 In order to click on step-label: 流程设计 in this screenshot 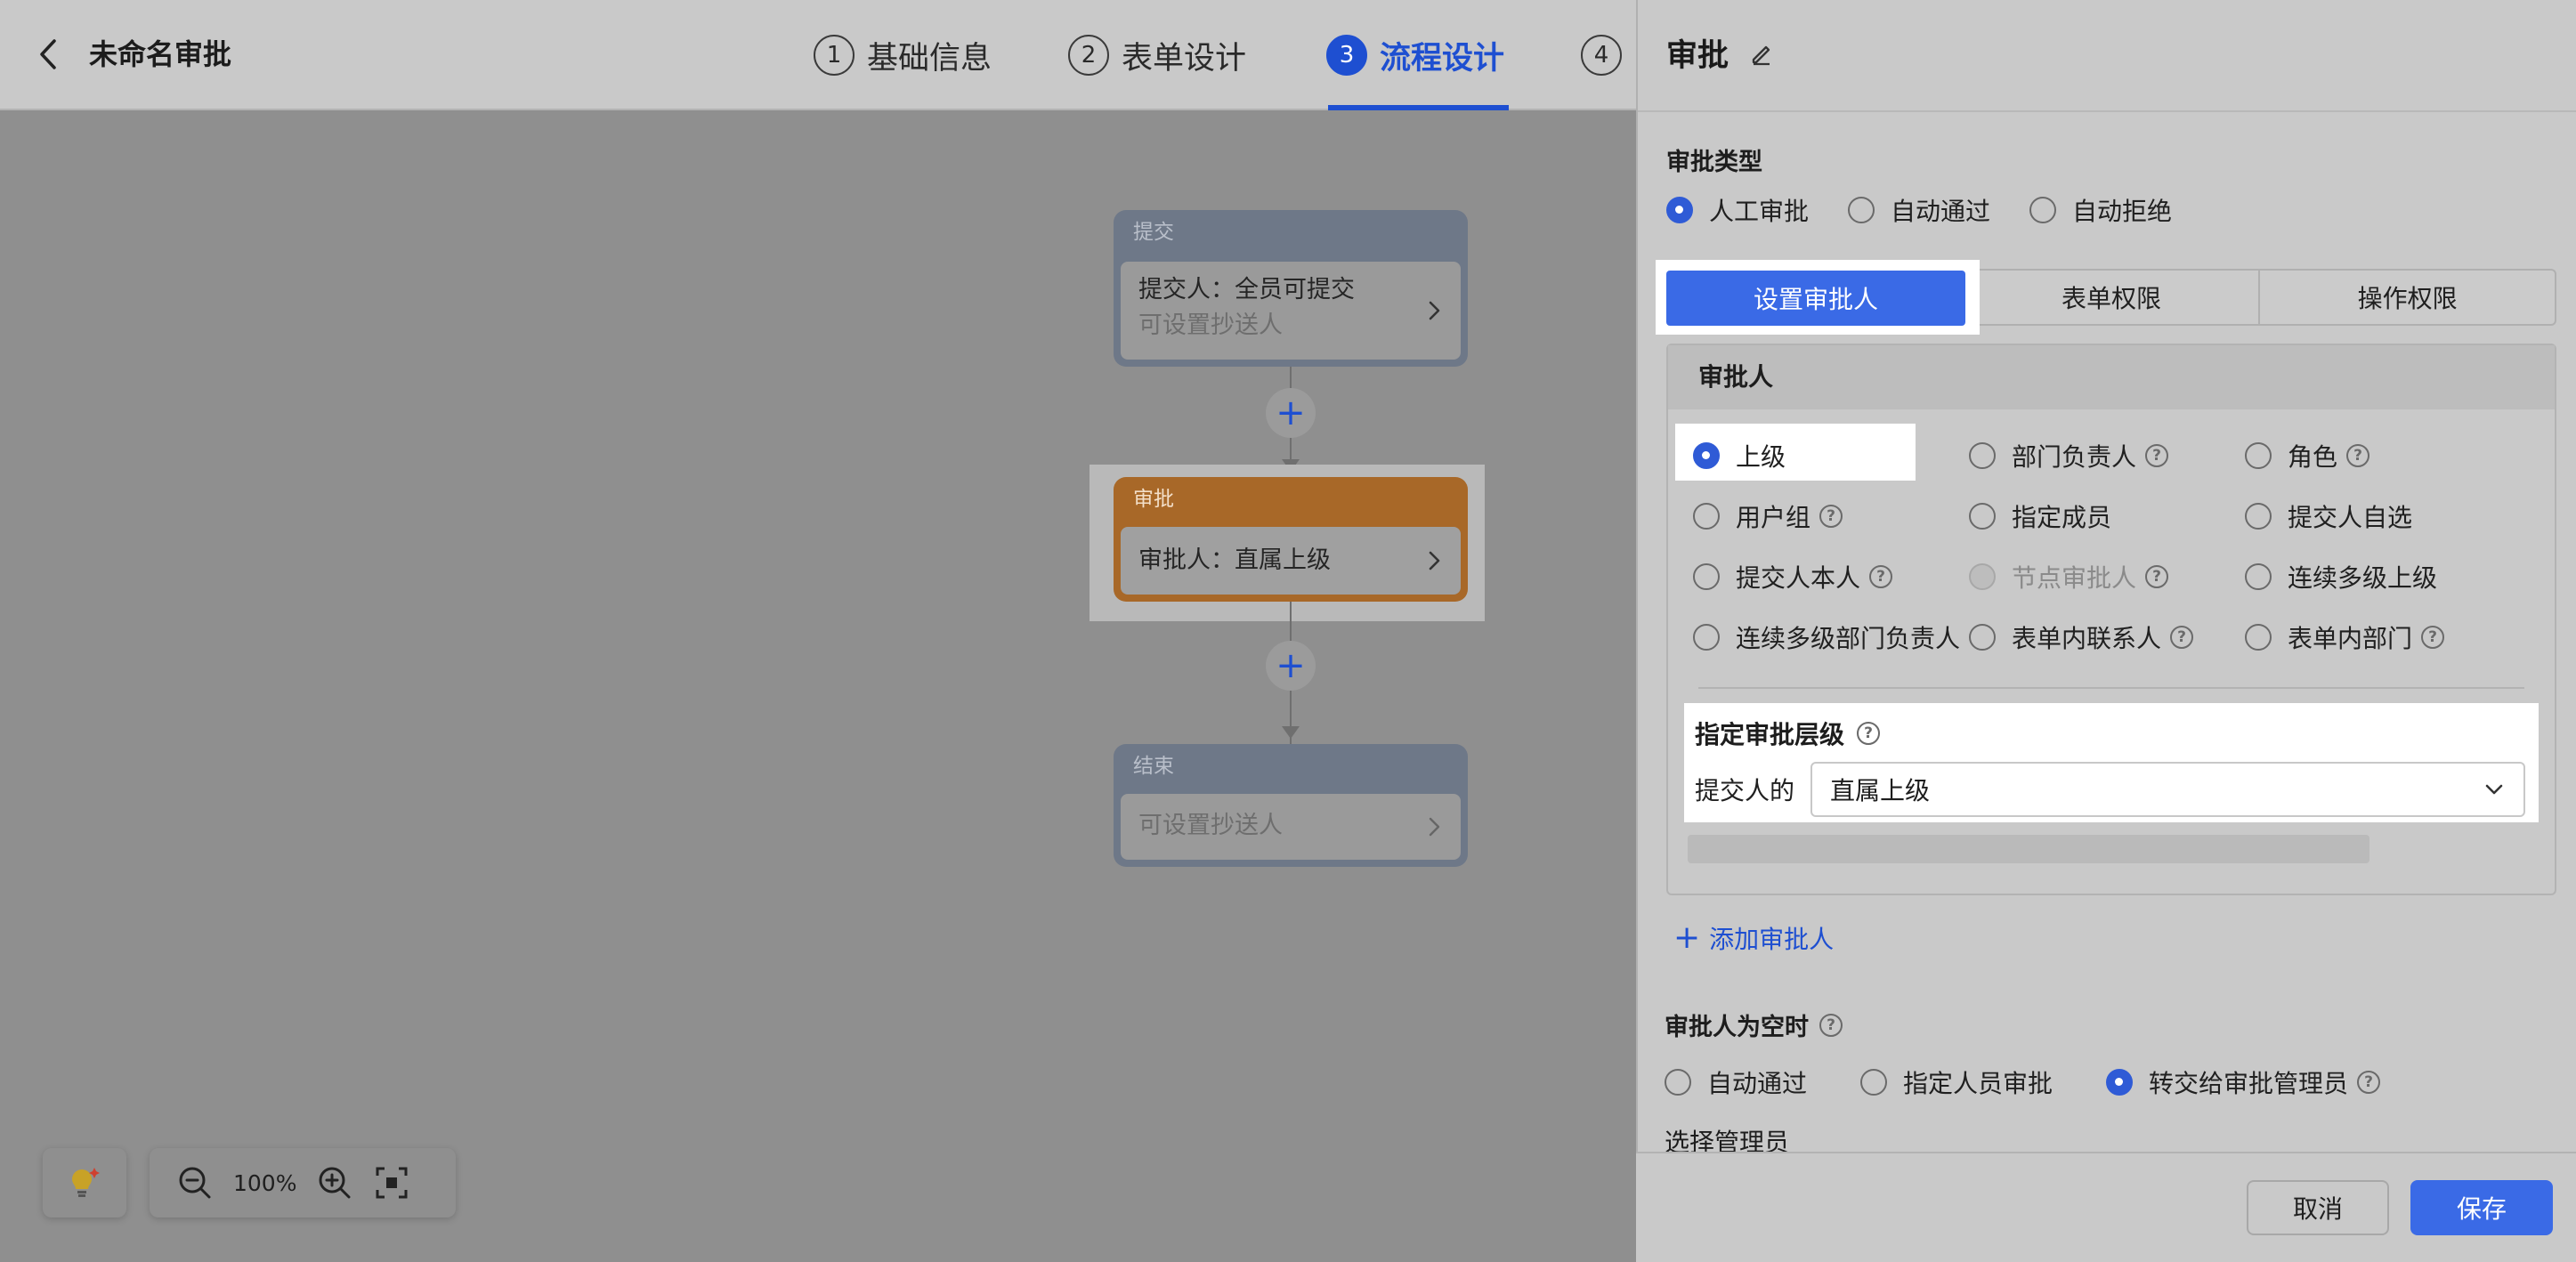, I will do `click(1442, 58)`.